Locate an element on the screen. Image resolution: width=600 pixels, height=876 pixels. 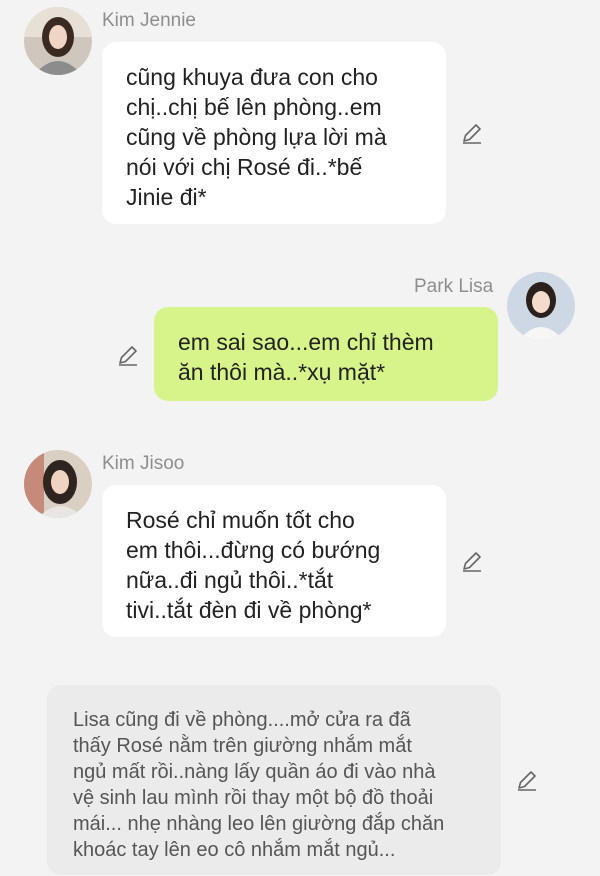
sender-name: Kim Jennie is located at coordinates (149, 20).